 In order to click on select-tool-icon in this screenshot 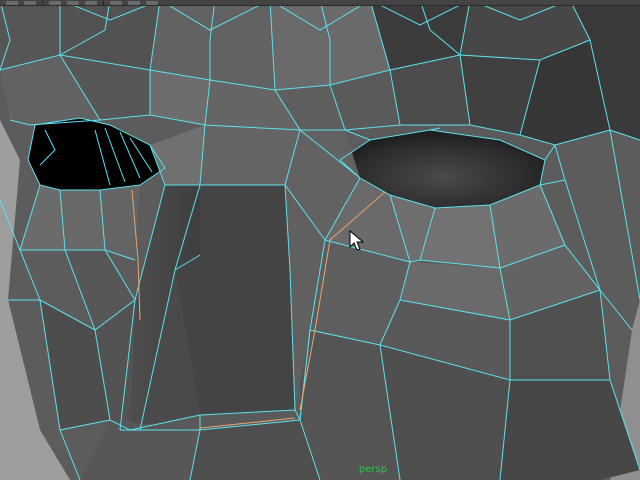, I will do `click(12, 2)`.